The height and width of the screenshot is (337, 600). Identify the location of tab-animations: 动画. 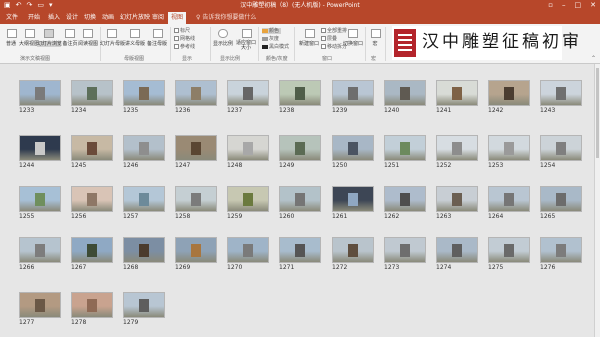
(108, 17).